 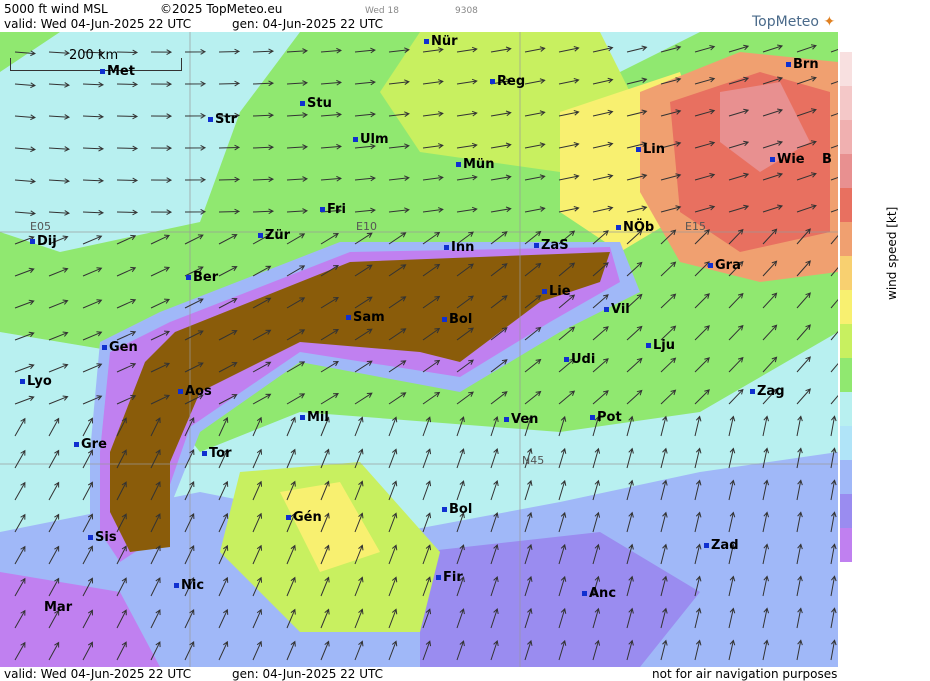 I want to click on city-label: Nic, so click(x=189, y=585).